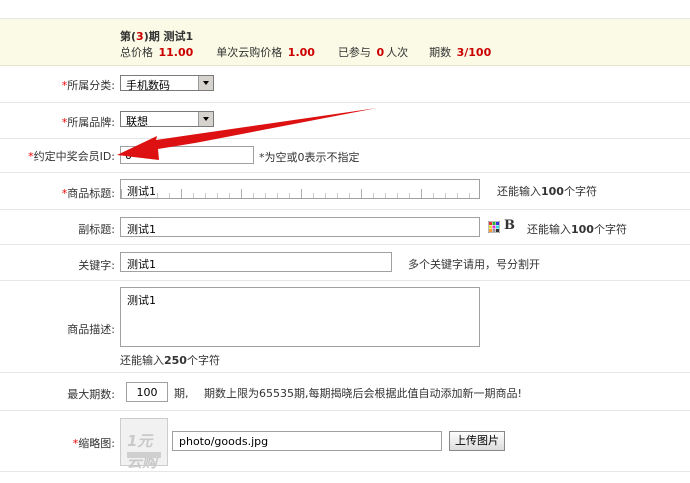  I want to click on max-periods-hint: 期数上限为65535期,每期揭晓后会根据此值自动添加新一期商品!, so click(363, 393).